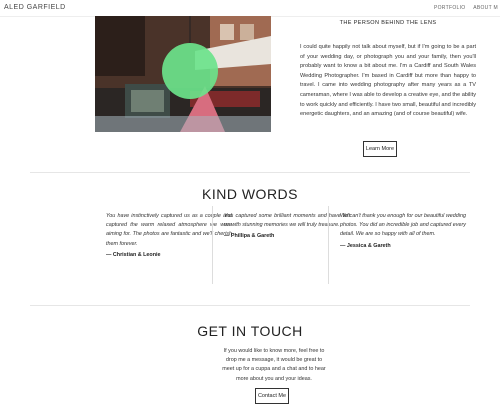  What do you see at coordinates (183, 74) in the screenshot?
I see `about-photo` at bounding box center [183, 74].